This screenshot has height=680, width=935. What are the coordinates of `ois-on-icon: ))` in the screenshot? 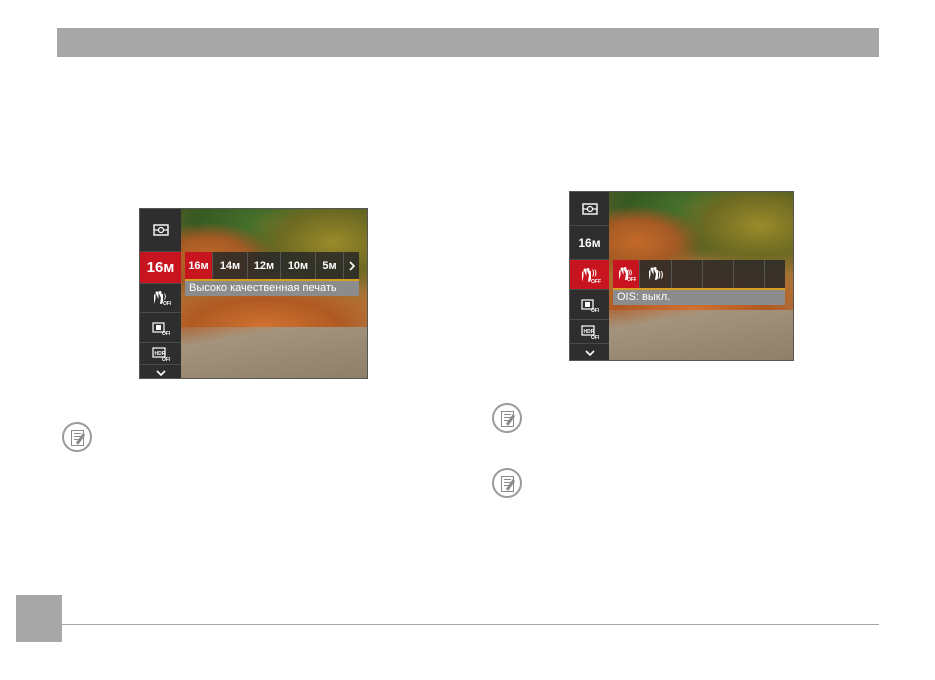 It's located at (656, 273).